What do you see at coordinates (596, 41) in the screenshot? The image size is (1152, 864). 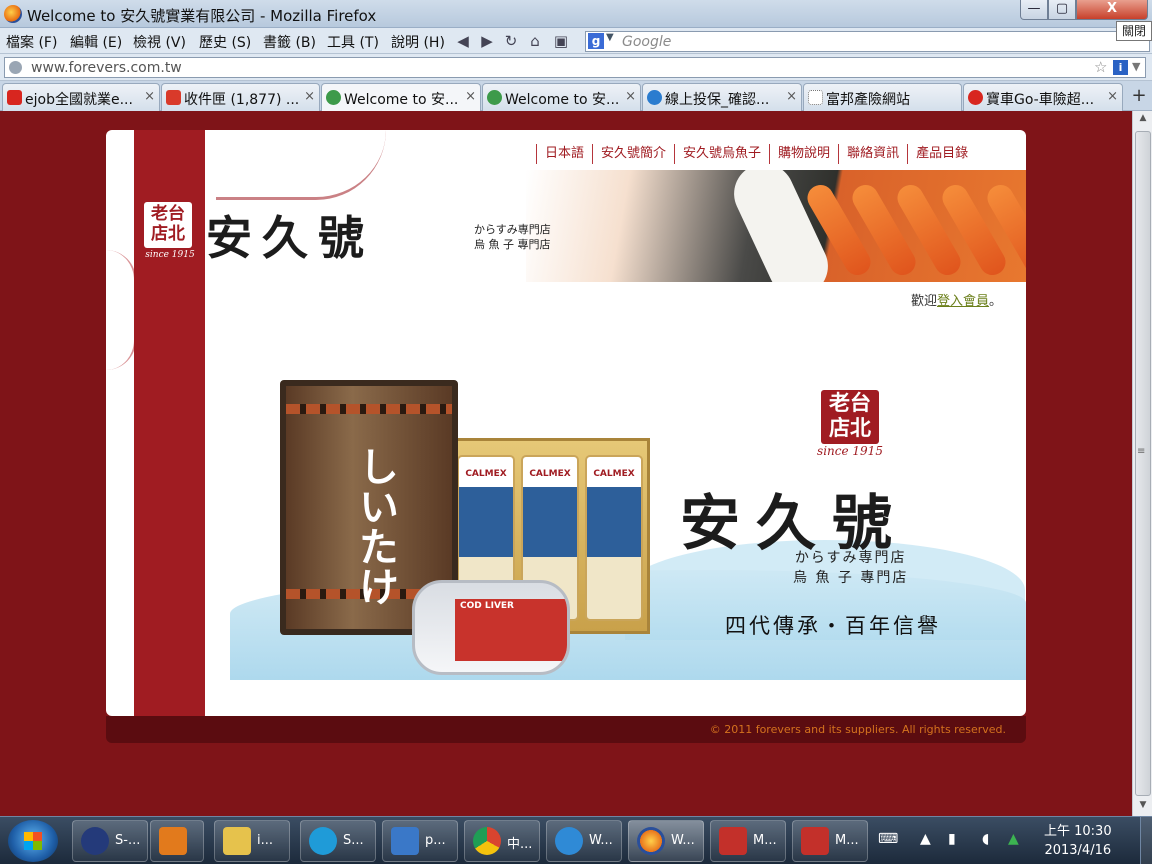 I see `google-engine-icon: g` at bounding box center [596, 41].